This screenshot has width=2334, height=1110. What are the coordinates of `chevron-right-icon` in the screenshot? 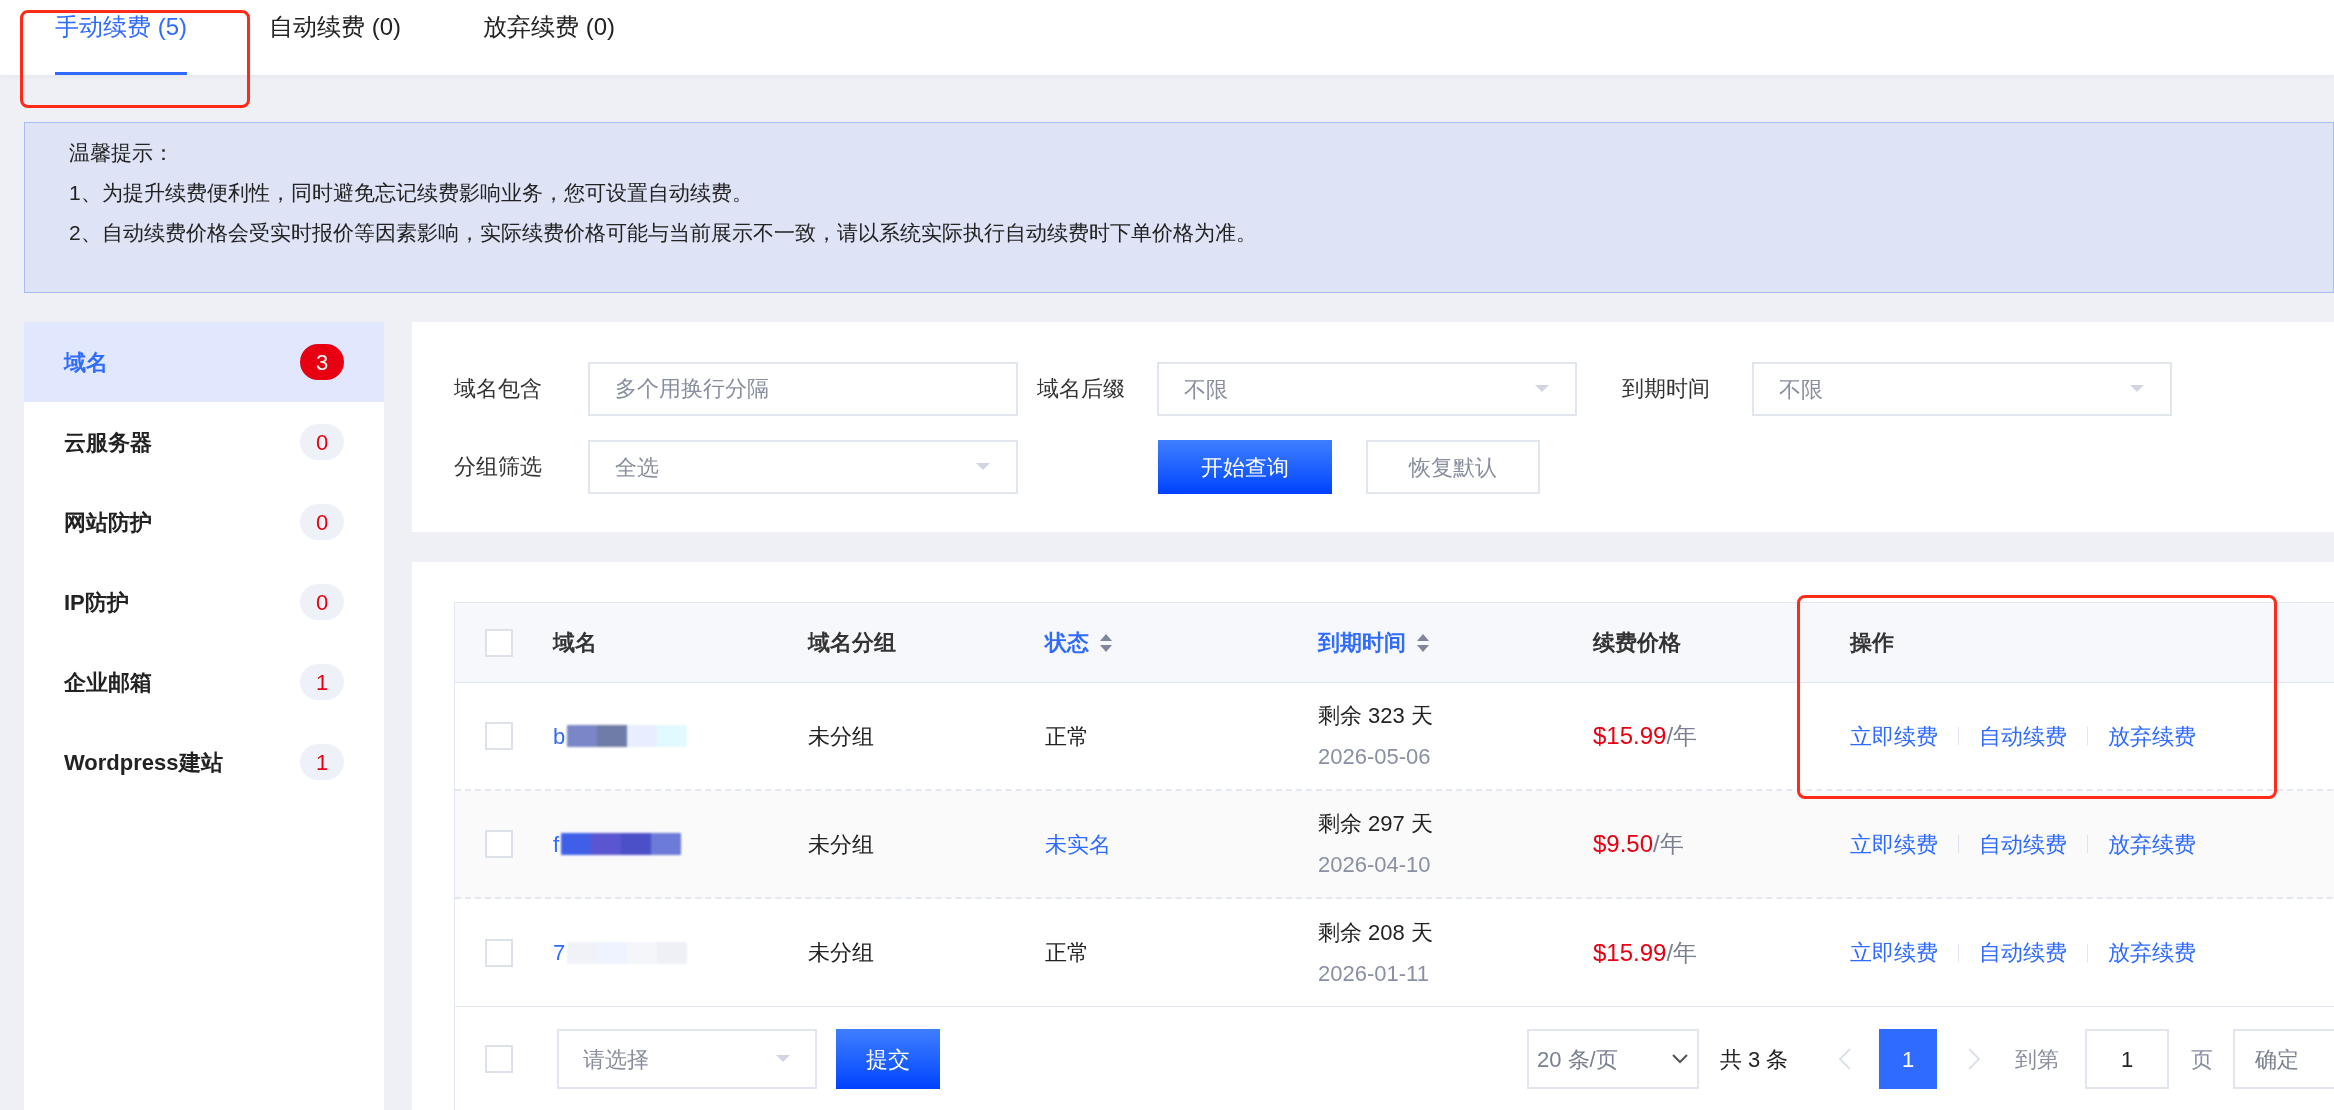 It's located at (1974, 1059).